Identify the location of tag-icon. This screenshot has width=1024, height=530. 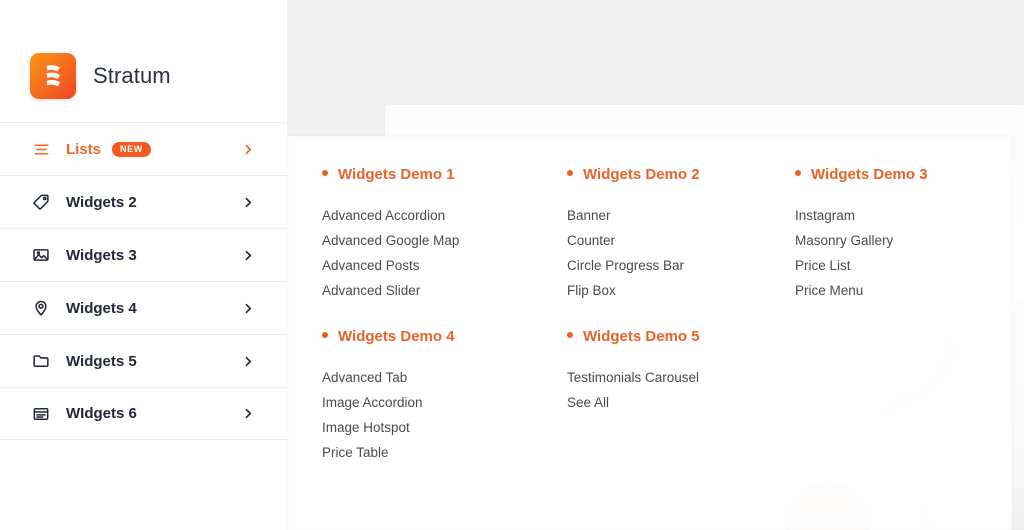
(41, 202).